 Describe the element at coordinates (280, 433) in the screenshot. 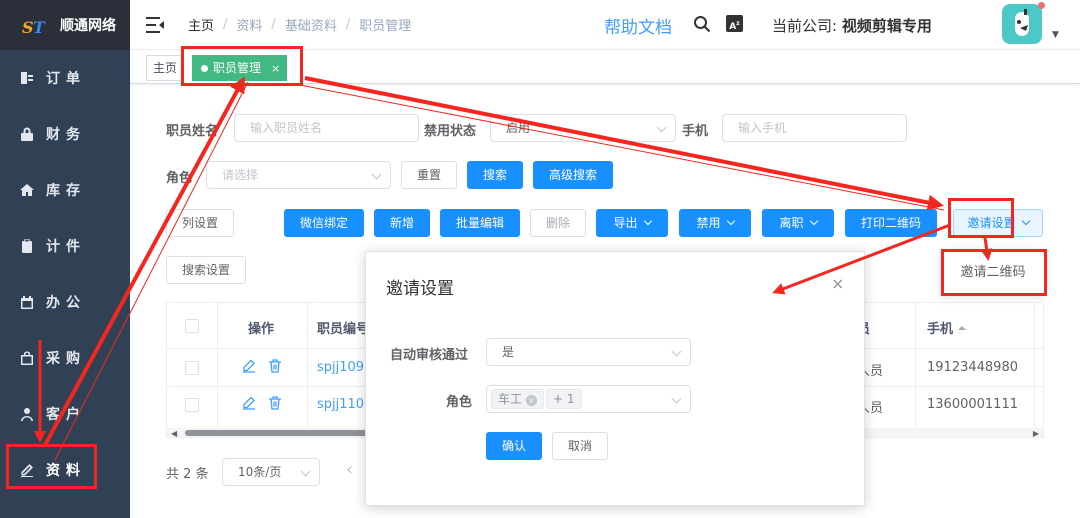

I see `scroll-thumb` at that location.